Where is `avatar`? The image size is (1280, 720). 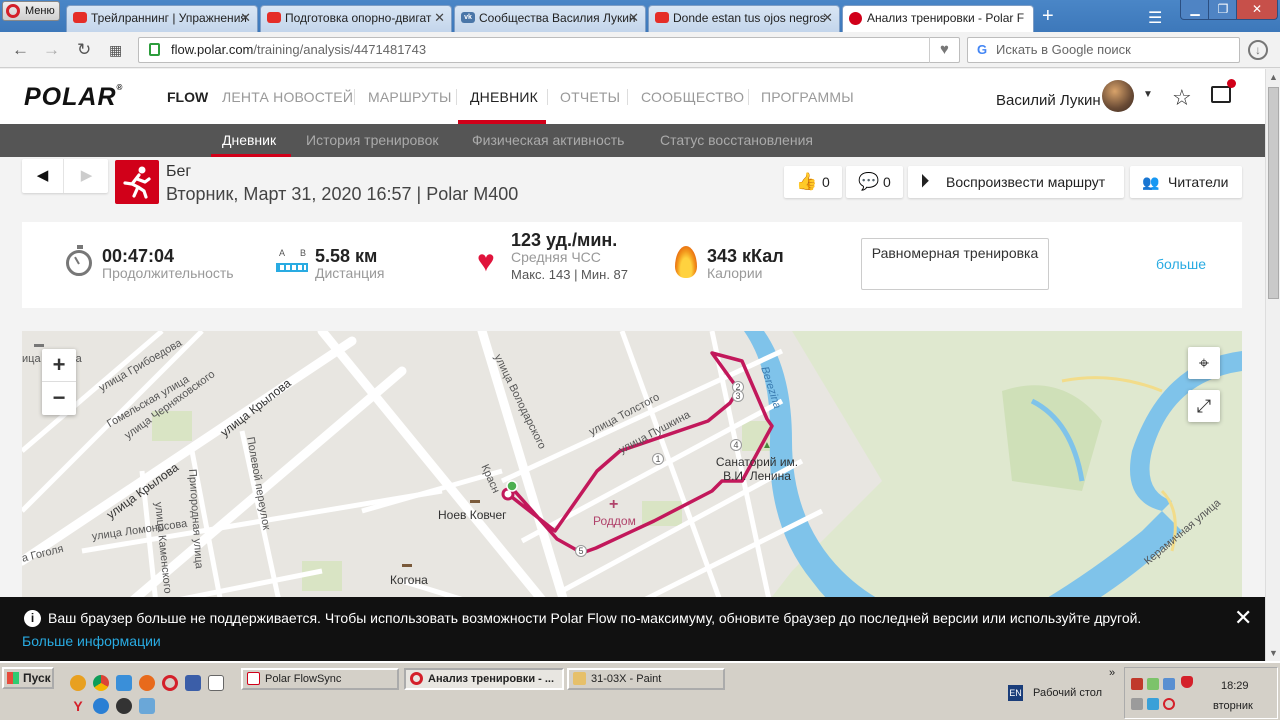 avatar is located at coordinates (1118, 96).